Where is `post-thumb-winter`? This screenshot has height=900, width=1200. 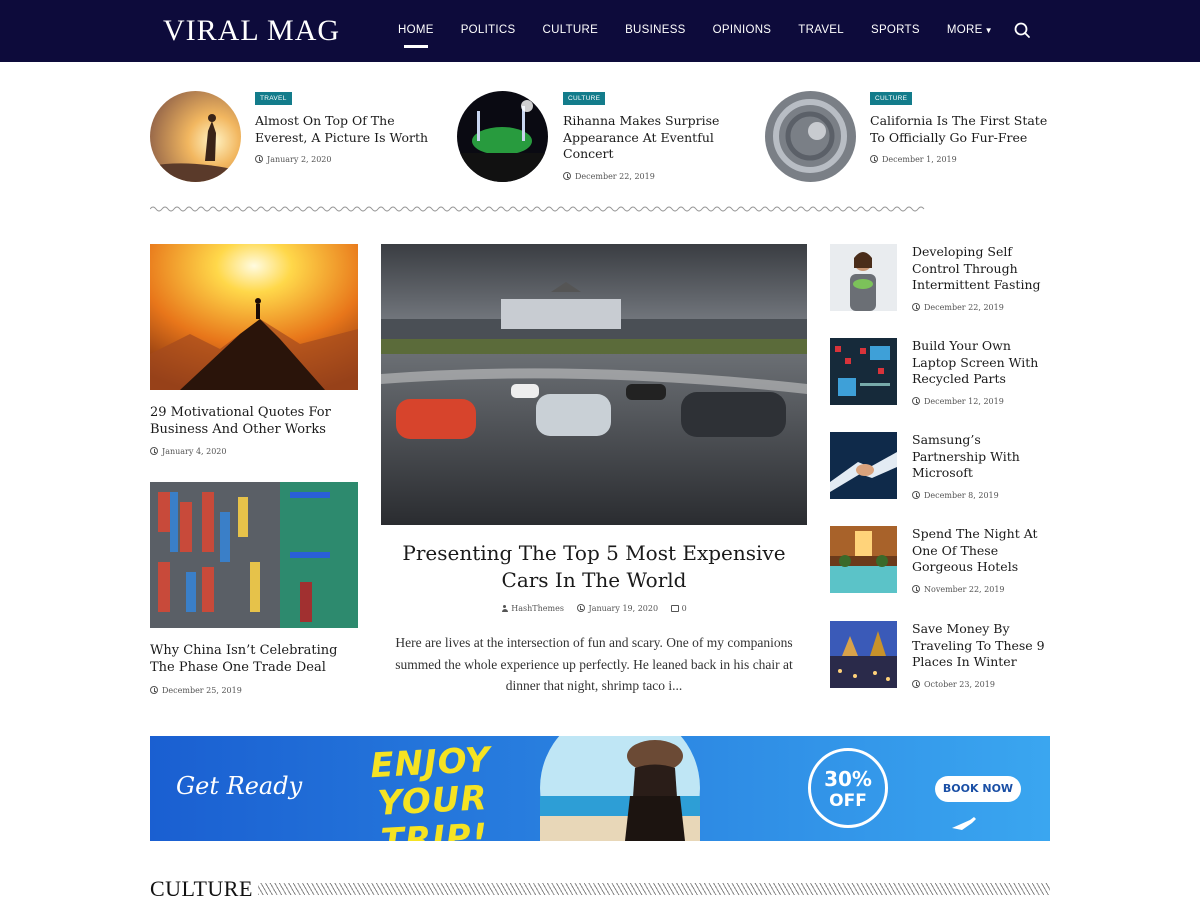 post-thumb-winter is located at coordinates (863, 654).